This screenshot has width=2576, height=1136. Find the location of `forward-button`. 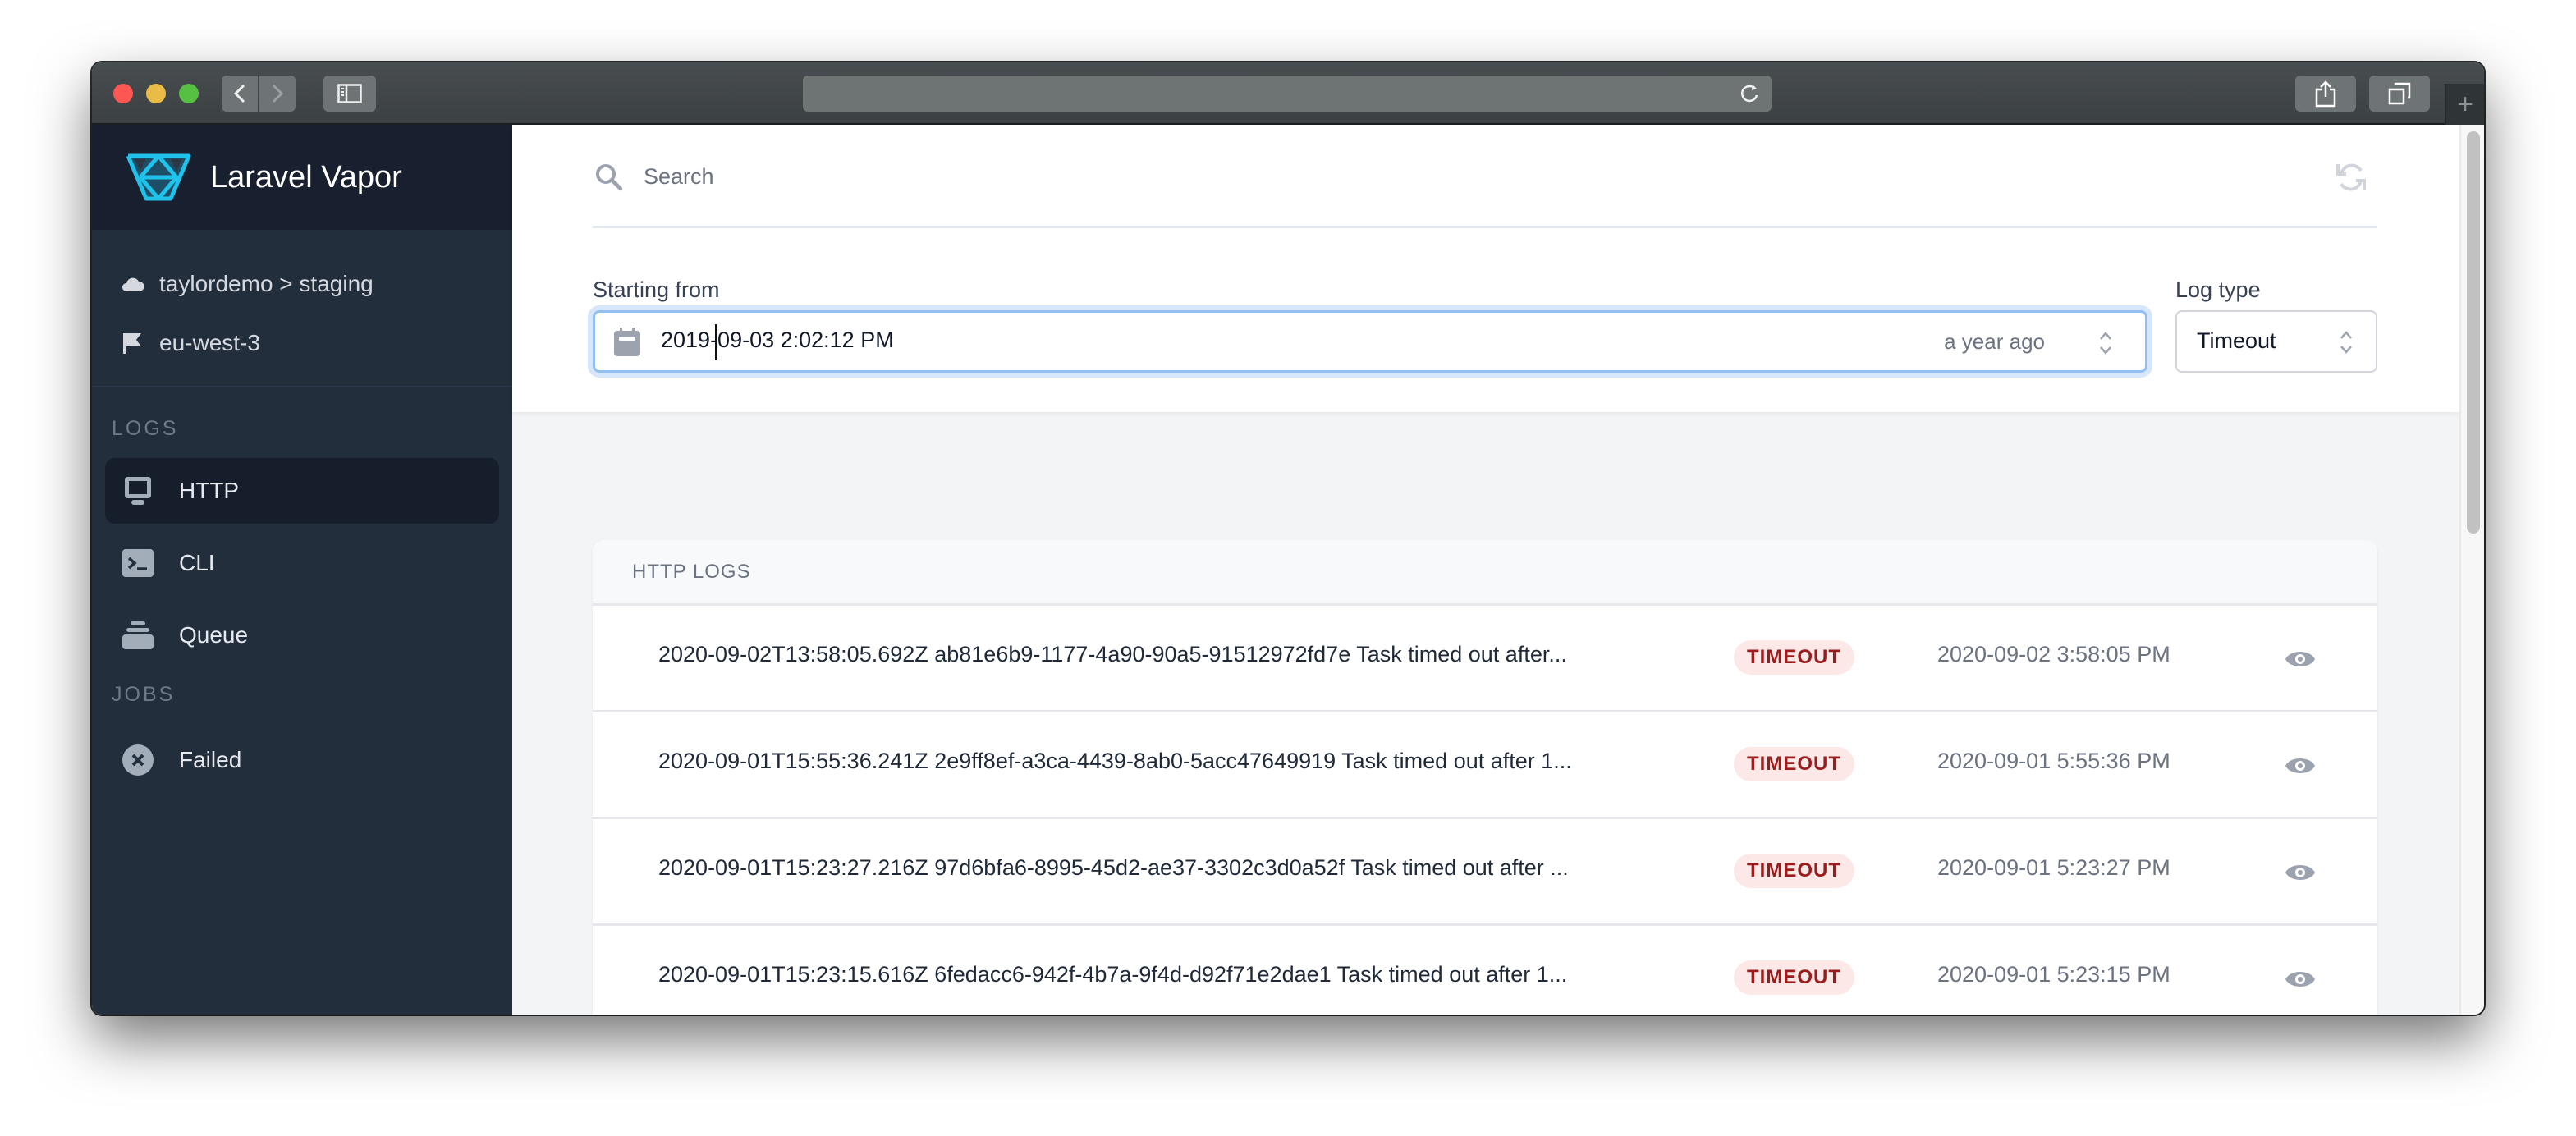

forward-button is located at coordinates (277, 94).